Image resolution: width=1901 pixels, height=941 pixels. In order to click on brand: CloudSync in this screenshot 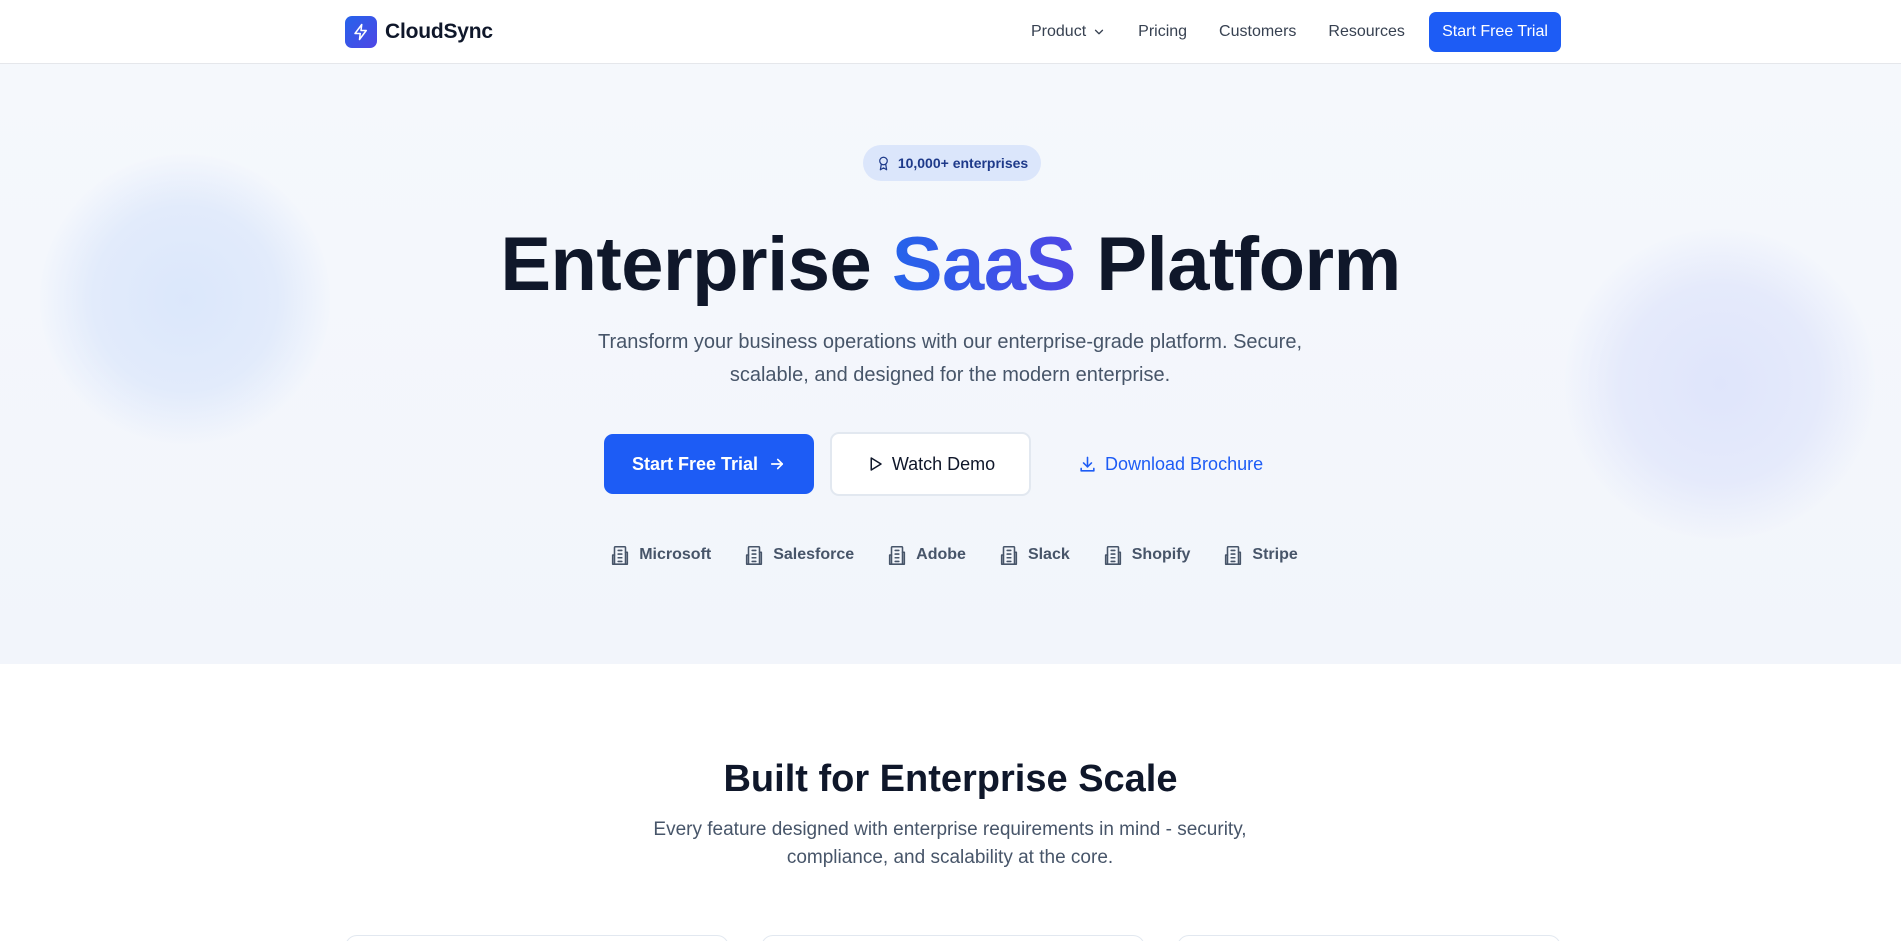, I will do `click(419, 32)`.